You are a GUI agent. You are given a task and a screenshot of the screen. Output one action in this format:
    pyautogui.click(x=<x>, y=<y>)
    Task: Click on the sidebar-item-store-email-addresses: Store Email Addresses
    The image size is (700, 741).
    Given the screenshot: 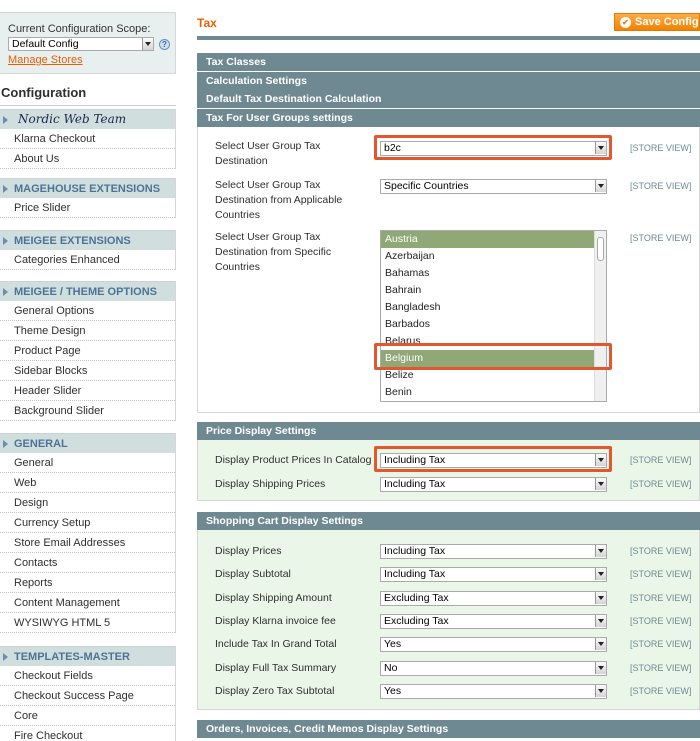 What is the action you would take?
    pyautogui.click(x=87, y=543)
    